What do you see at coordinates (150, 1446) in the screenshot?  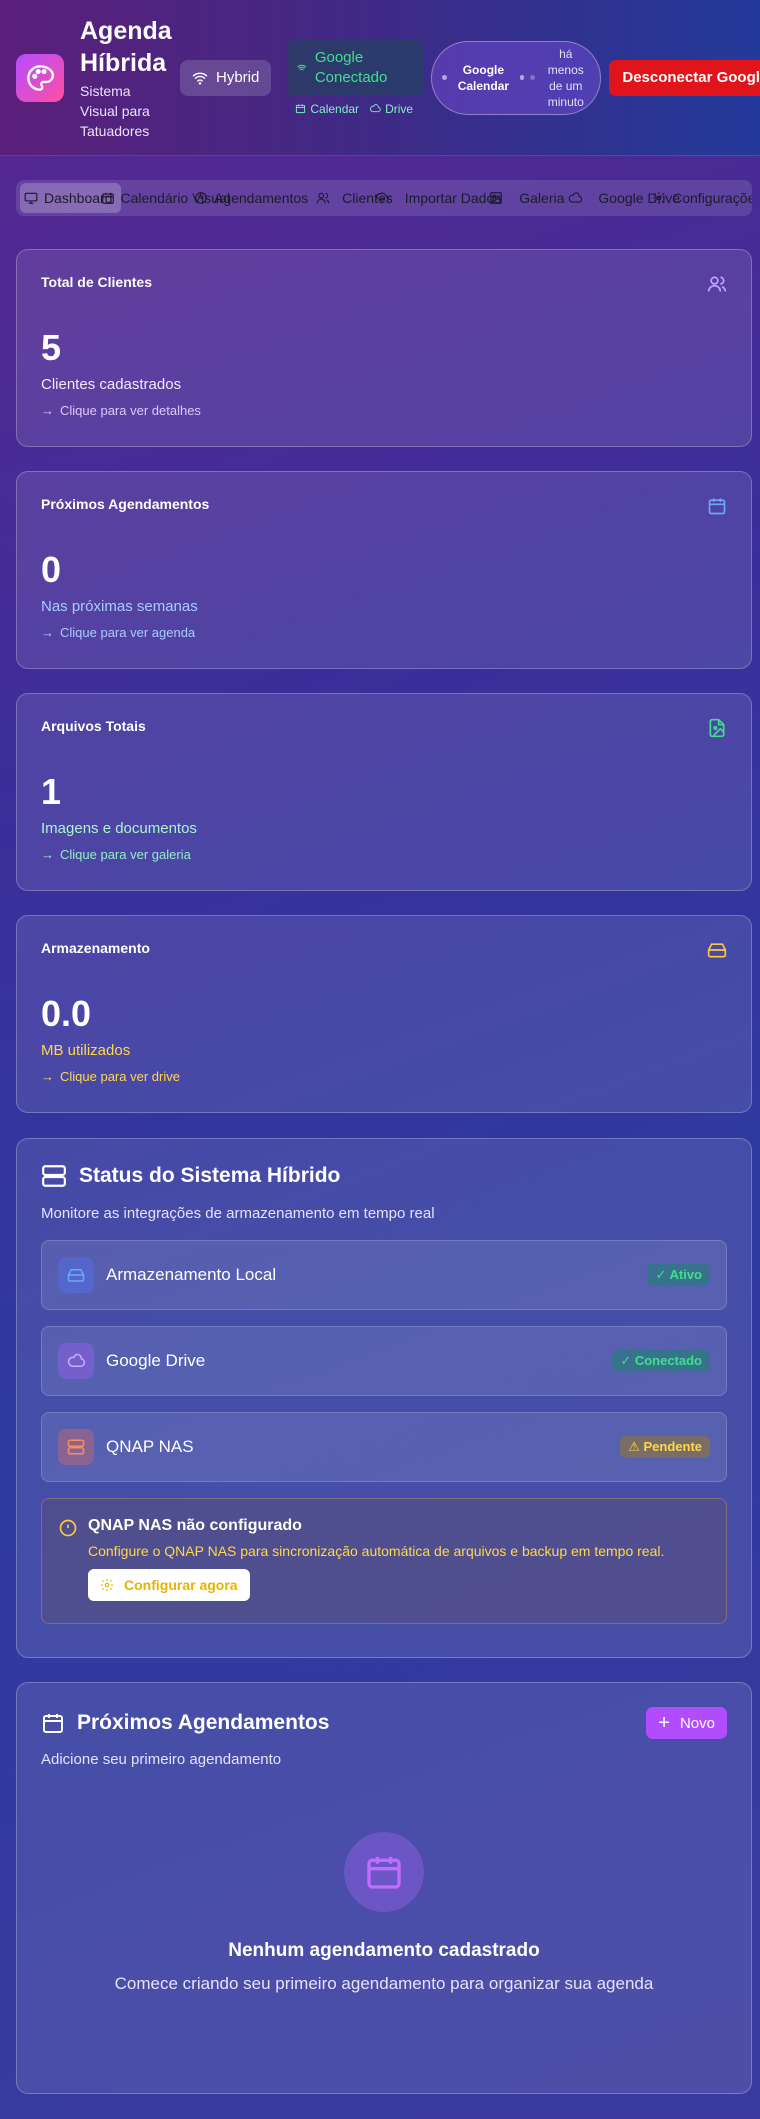 I see `row-label: QNAP NAS` at bounding box center [150, 1446].